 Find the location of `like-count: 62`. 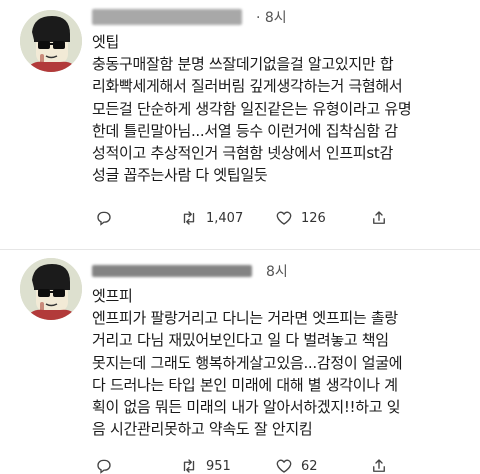

like-count: 62 is located at coordinates (309, 466).